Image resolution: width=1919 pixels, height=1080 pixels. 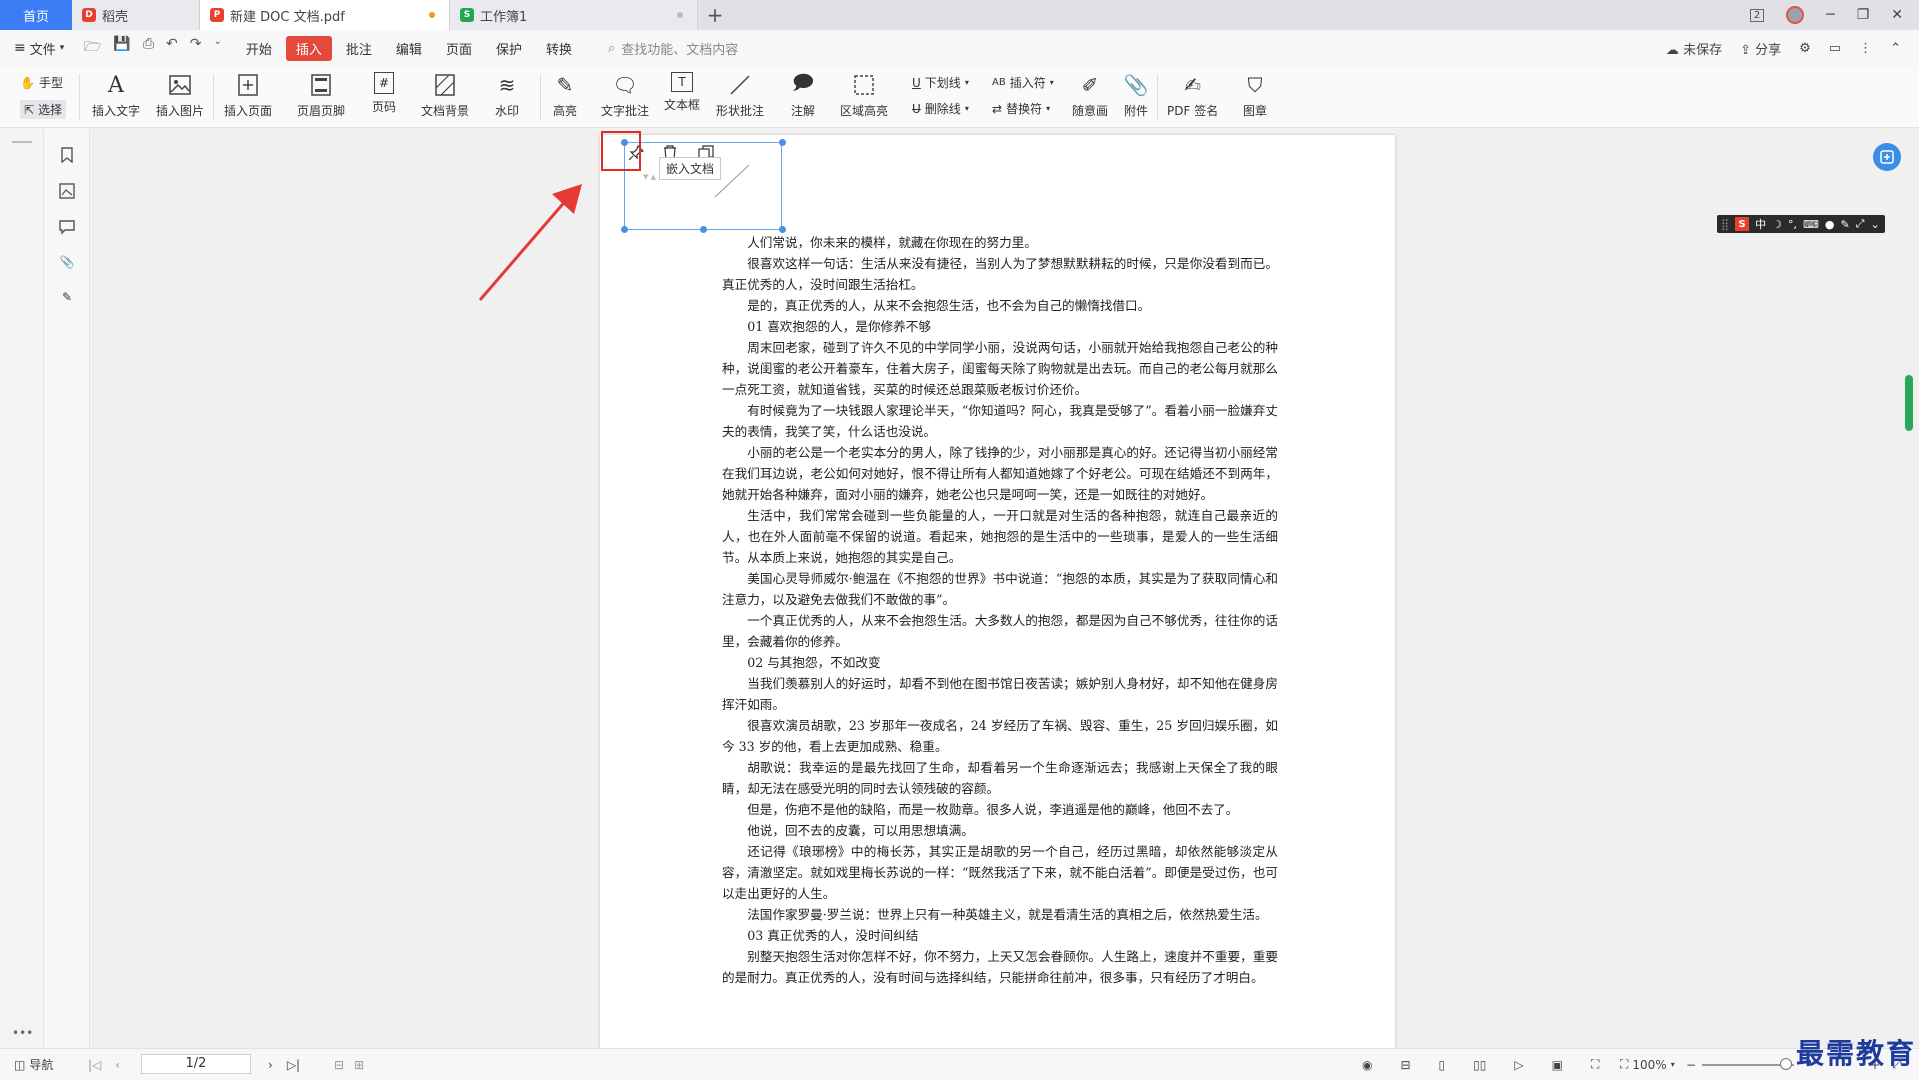 I want to click on new-tab-button: +, so click(x=715, y=15).